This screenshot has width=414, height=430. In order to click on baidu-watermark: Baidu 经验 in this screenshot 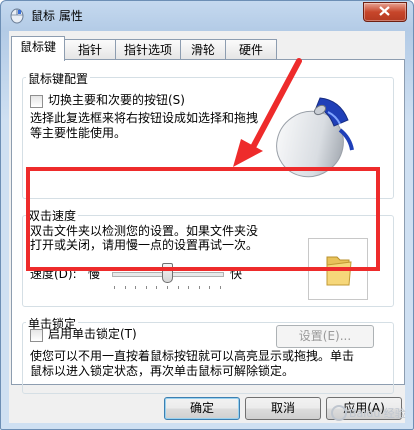, I will do `click(368, 413)`.